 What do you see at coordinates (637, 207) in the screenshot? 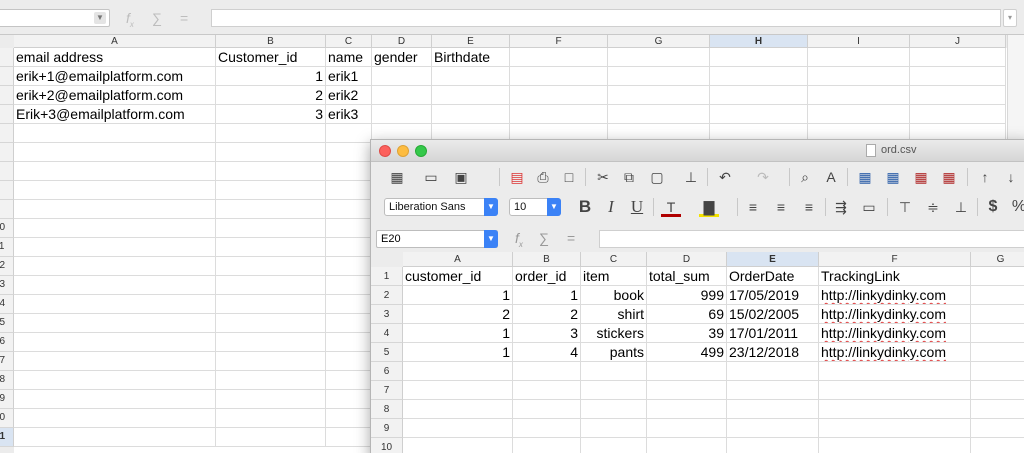
I see `underline-icon: U` at bounding box center [637, 207].